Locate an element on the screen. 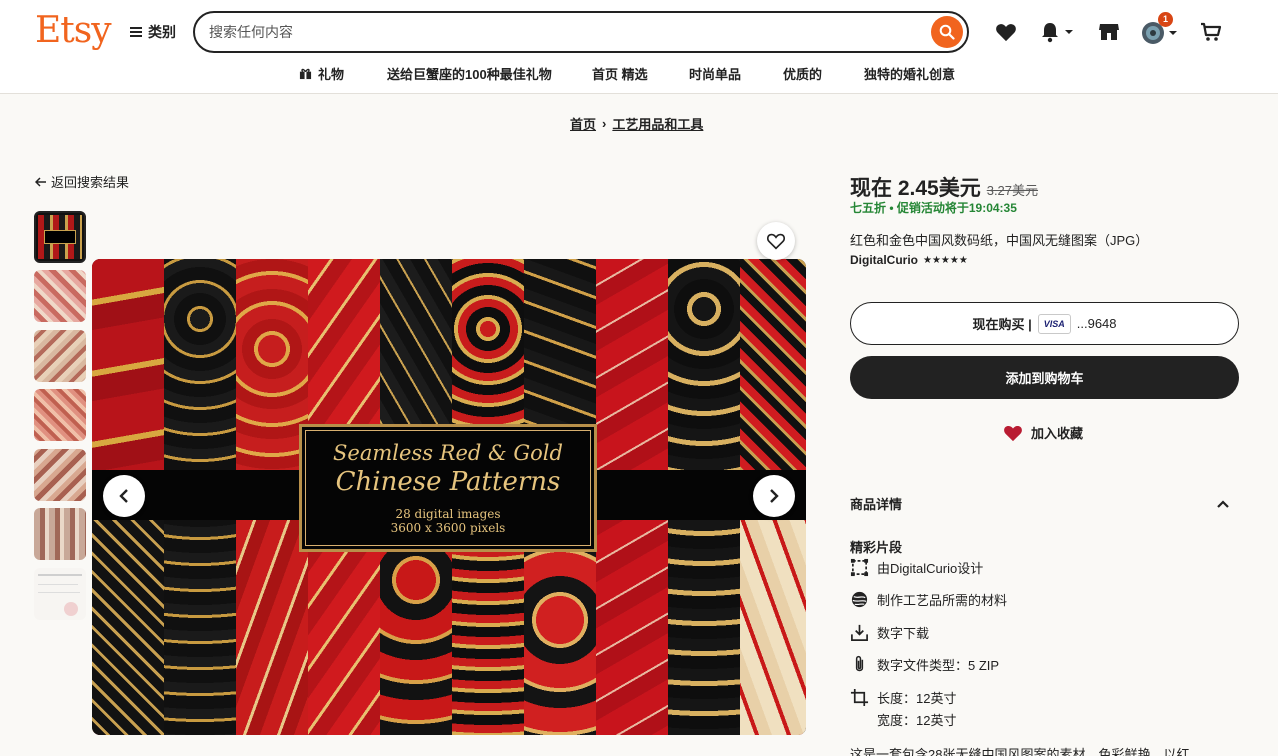  add-favorites-label: 加入收藏 is located at coordinates (1057, 433).